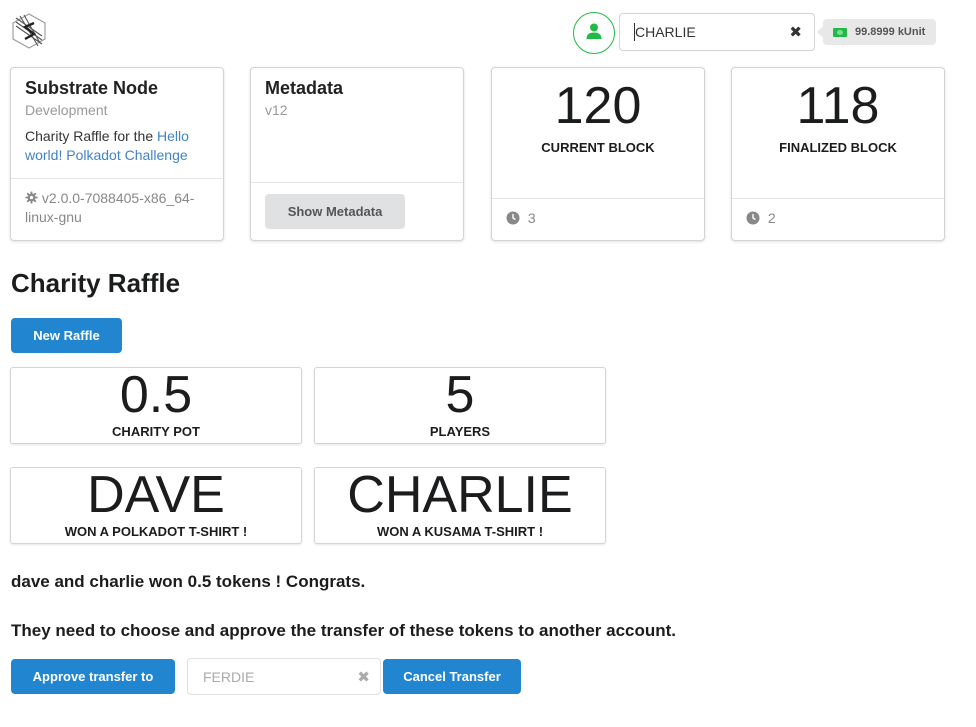 This screenshot has height=727, width=976. What do you see at coordinates (357, 154) in the screenshot?
I see `metadata-card: Metadata v12 Show Metadata` at bounding box center [357, 154].